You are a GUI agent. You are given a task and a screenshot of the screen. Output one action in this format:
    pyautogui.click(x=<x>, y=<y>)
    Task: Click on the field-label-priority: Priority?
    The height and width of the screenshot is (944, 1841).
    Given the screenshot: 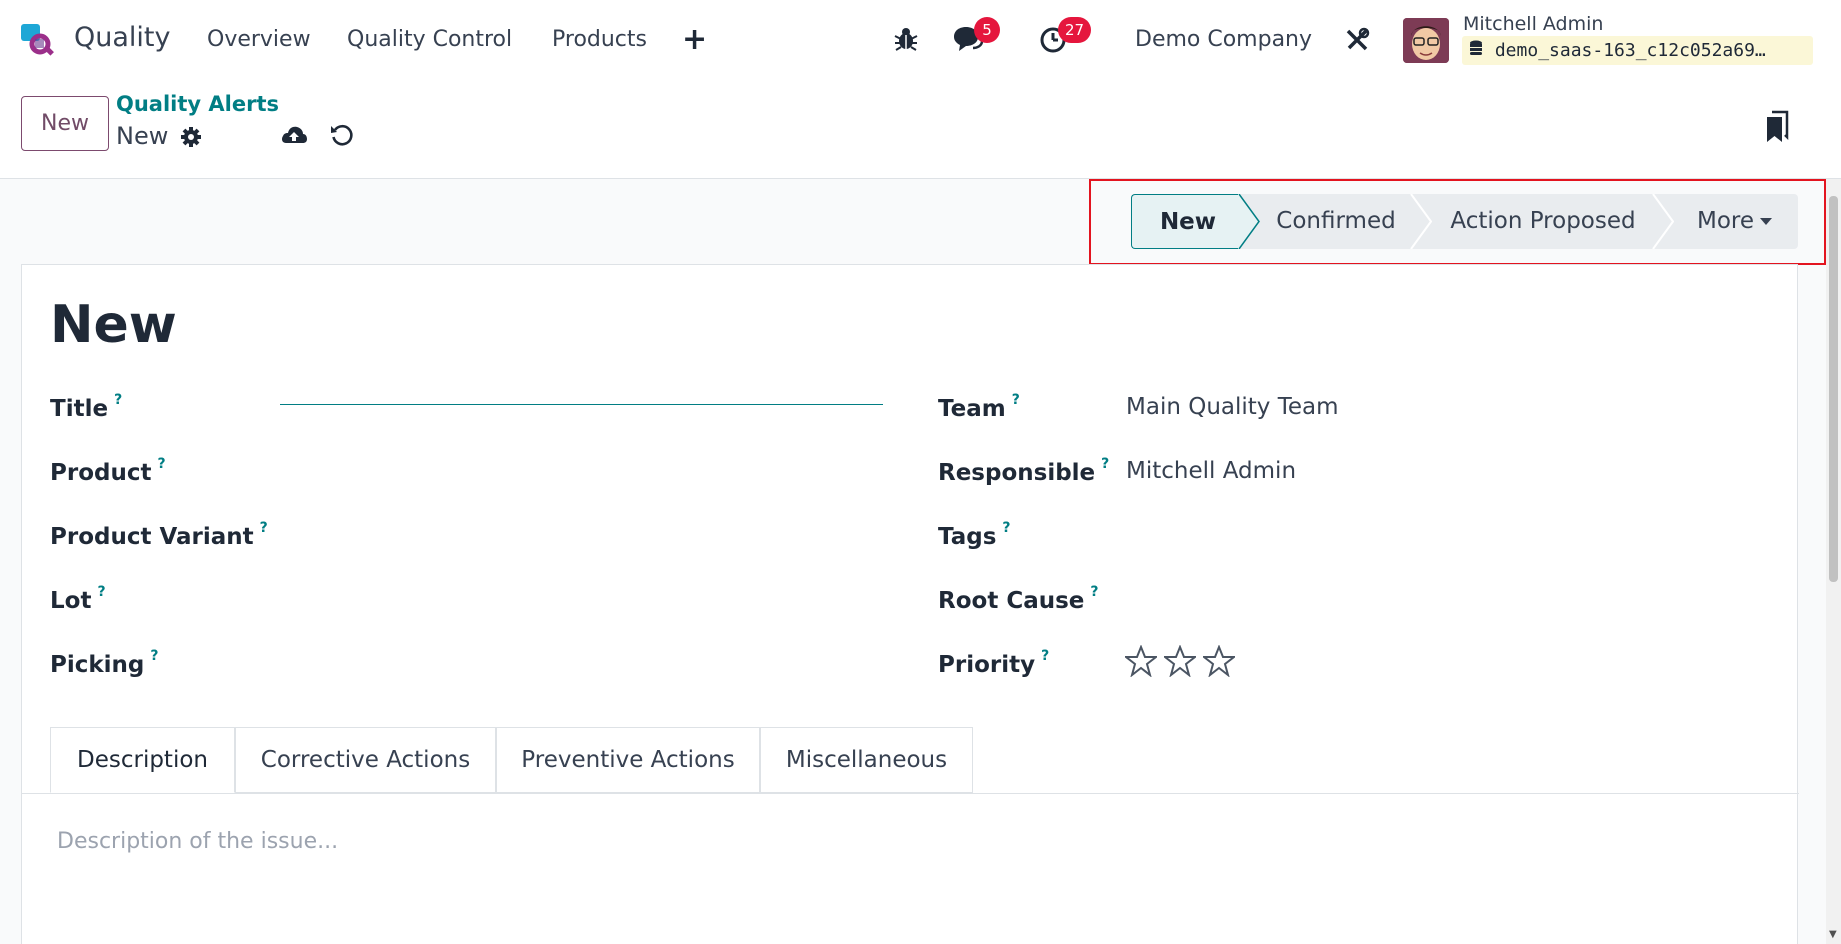 What is the action you would take?
    pyautogui.click(x=994, y=663)
    